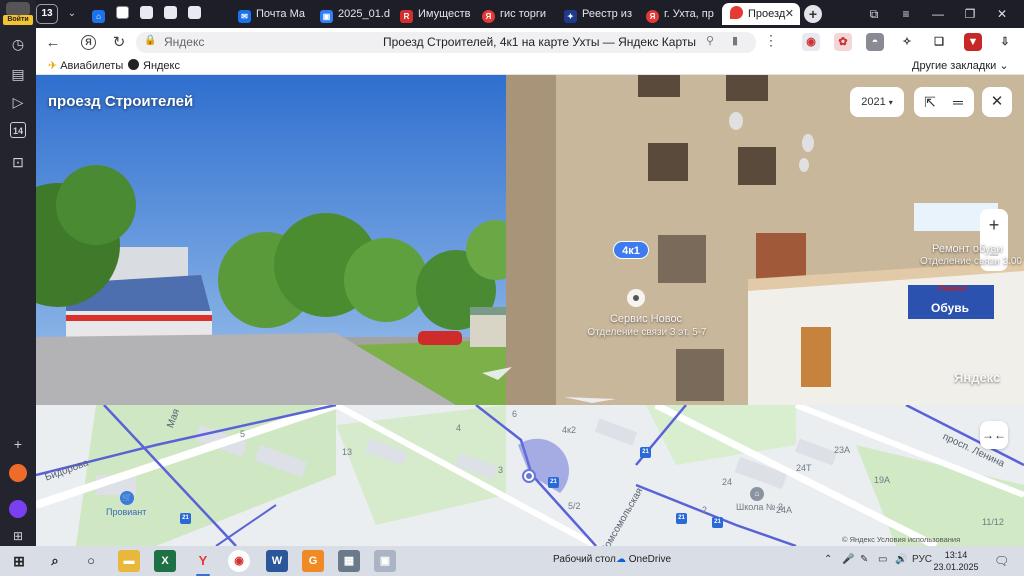 This screenshot has height=576, width=1024. I want to click on document-icon, so click(122, 12).